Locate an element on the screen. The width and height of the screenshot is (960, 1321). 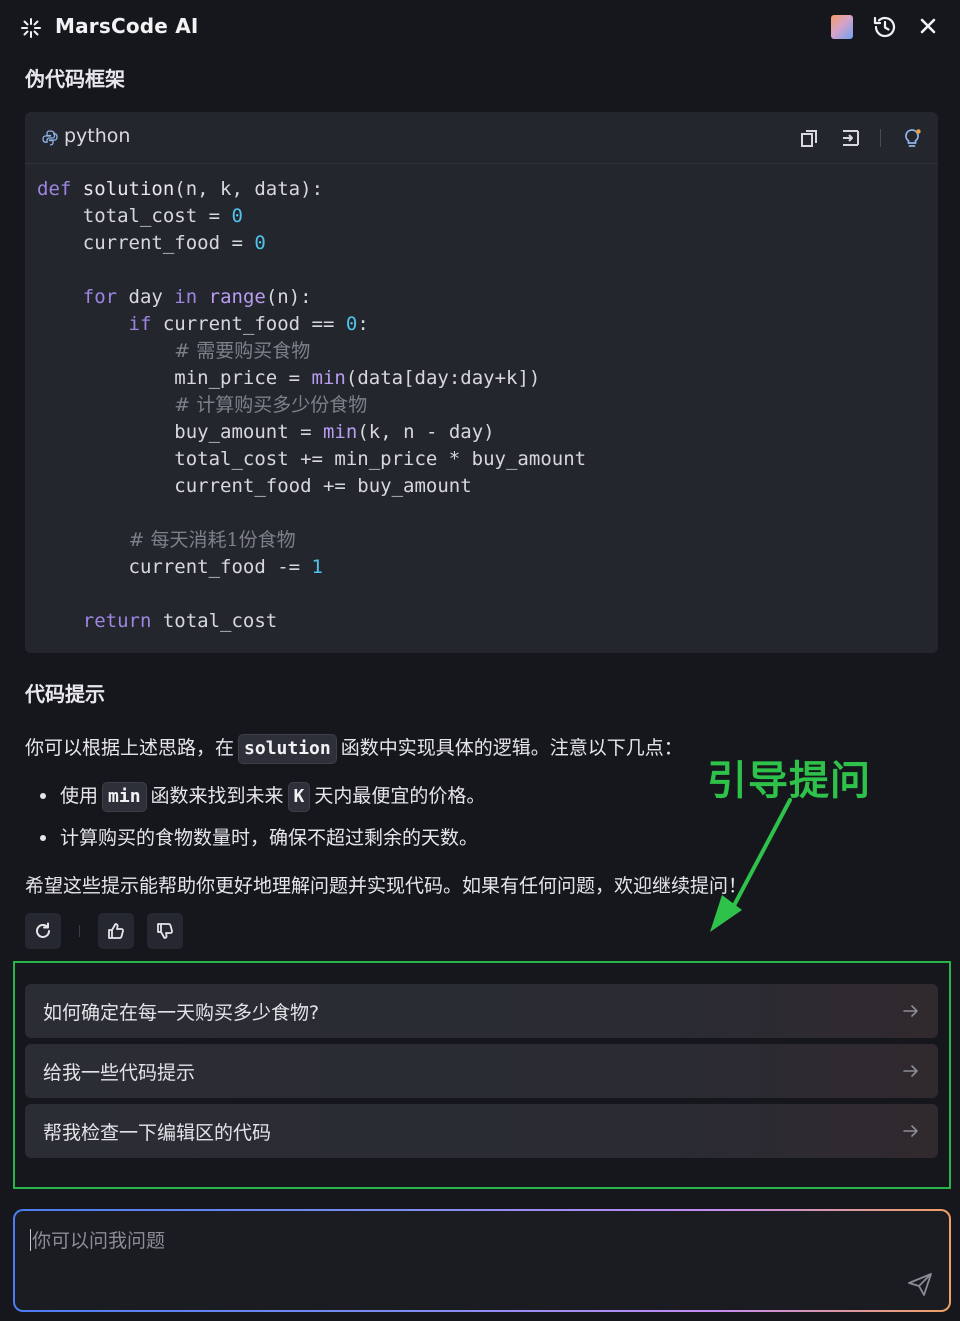
code-token: in is located at coordinates (186, 297).